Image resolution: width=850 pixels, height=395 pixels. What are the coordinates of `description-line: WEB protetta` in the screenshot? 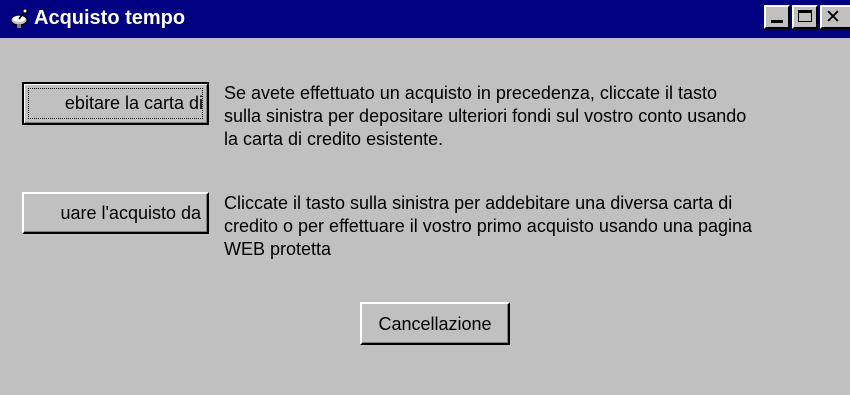 It's located at (278, 249).